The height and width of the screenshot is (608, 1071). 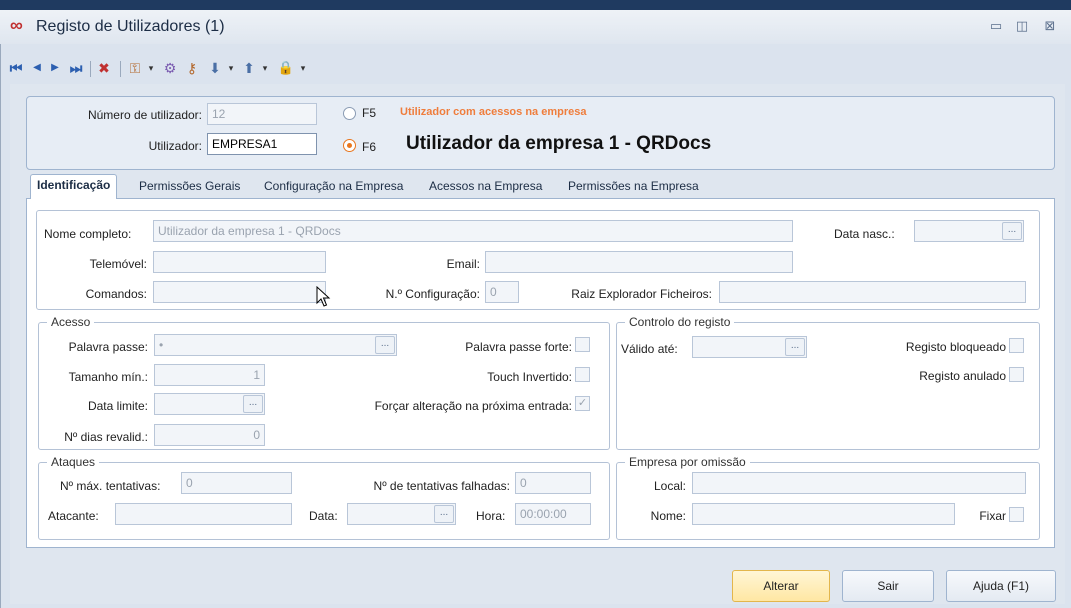 I want to click on lock-icon: 🔒, so click(x=286, y=68).